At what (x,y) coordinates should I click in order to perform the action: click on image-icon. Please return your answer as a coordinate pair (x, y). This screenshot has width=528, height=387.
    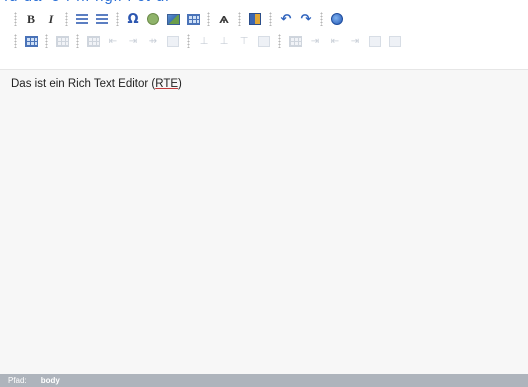
    Looking at the image, I should click on (173, 19).